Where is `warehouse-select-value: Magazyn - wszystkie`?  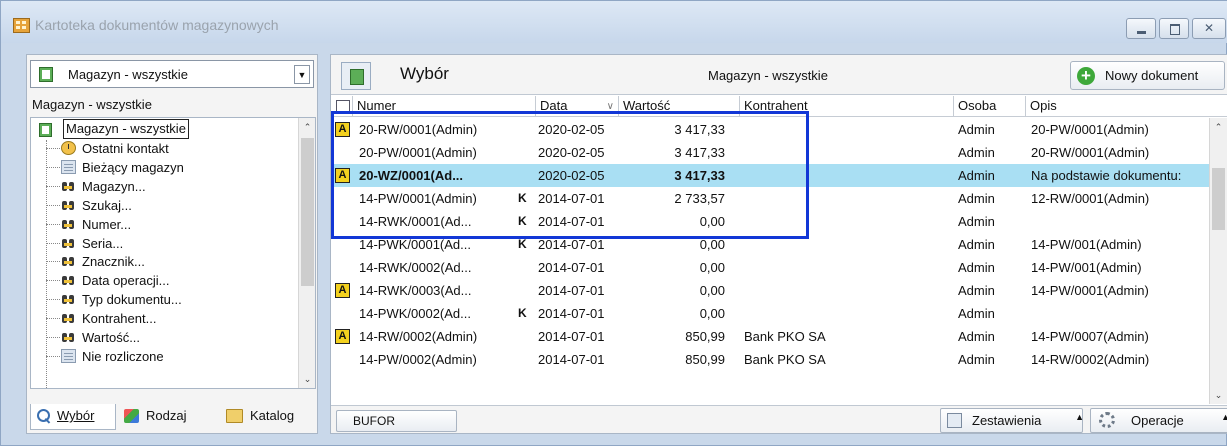
warehouse-select-value: Magazyn - wszystkie is located at coordinates (128, 74).